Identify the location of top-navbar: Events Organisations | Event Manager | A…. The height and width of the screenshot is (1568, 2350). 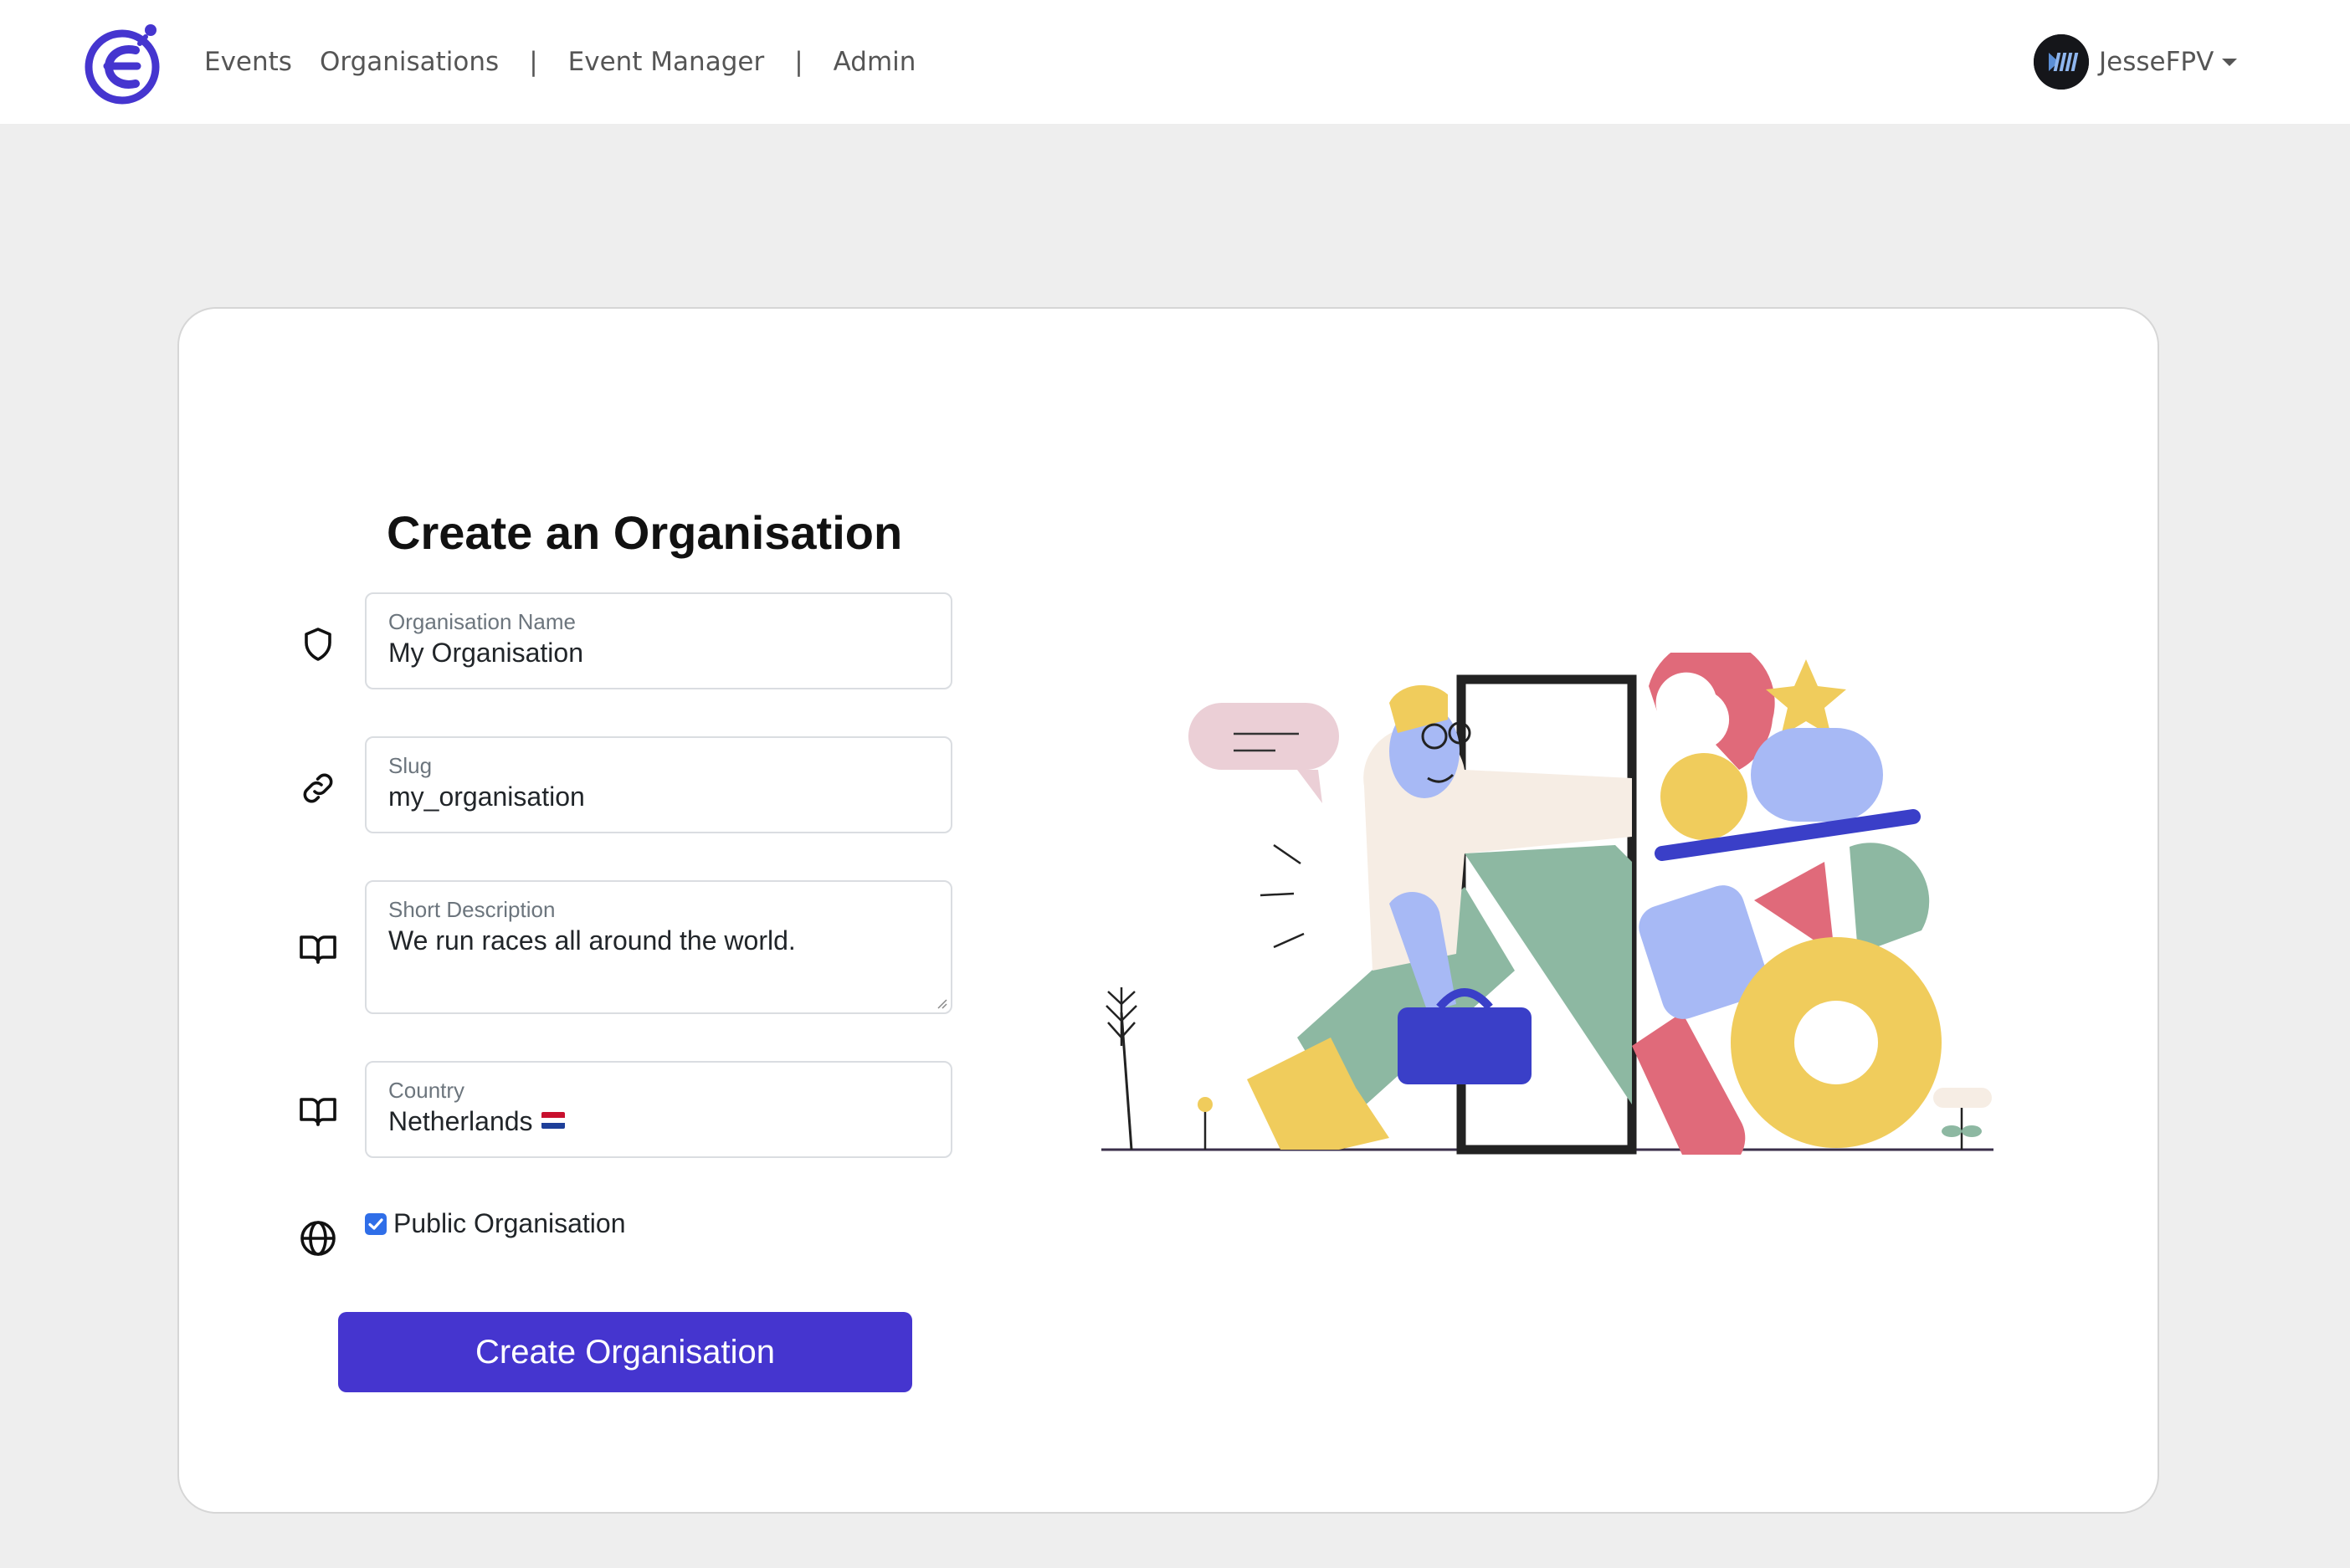
(1175, 62).